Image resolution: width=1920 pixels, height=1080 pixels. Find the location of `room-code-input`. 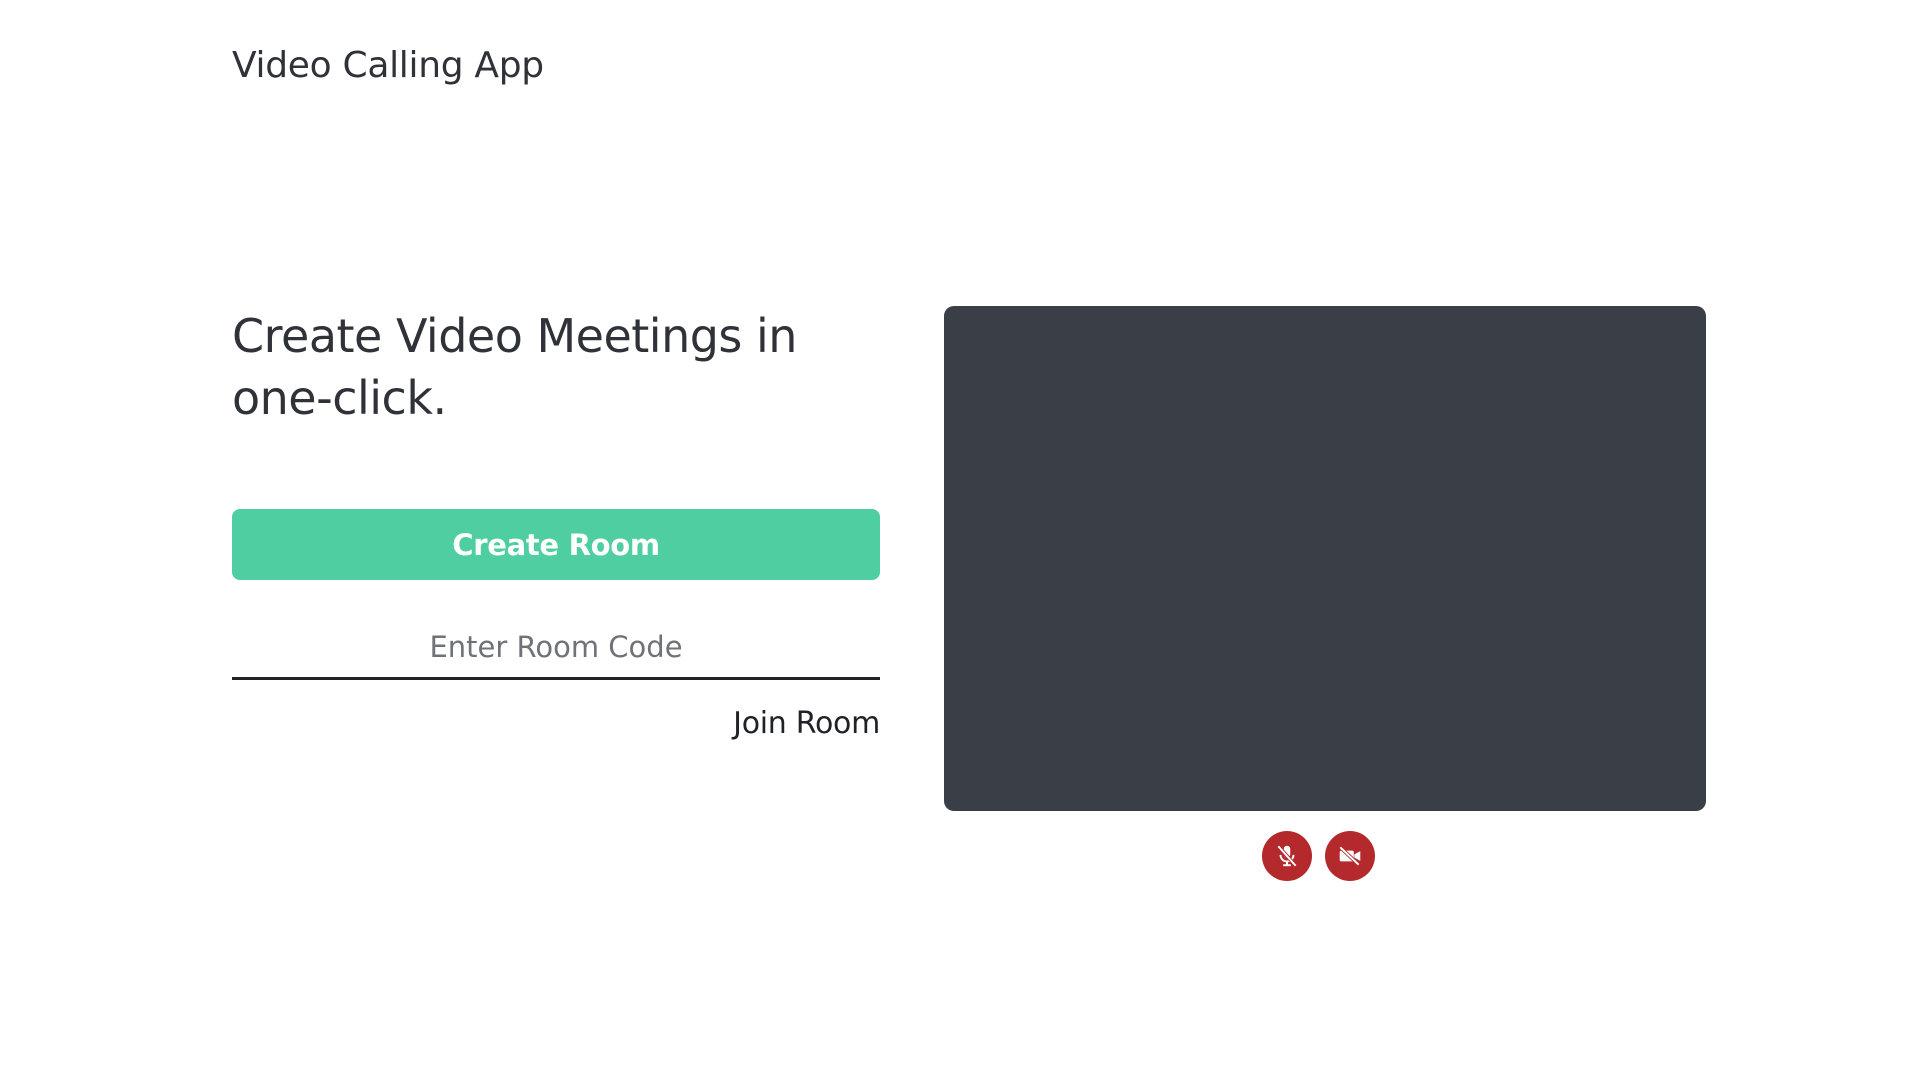

room-code-input is located at coordinates (556, 648).